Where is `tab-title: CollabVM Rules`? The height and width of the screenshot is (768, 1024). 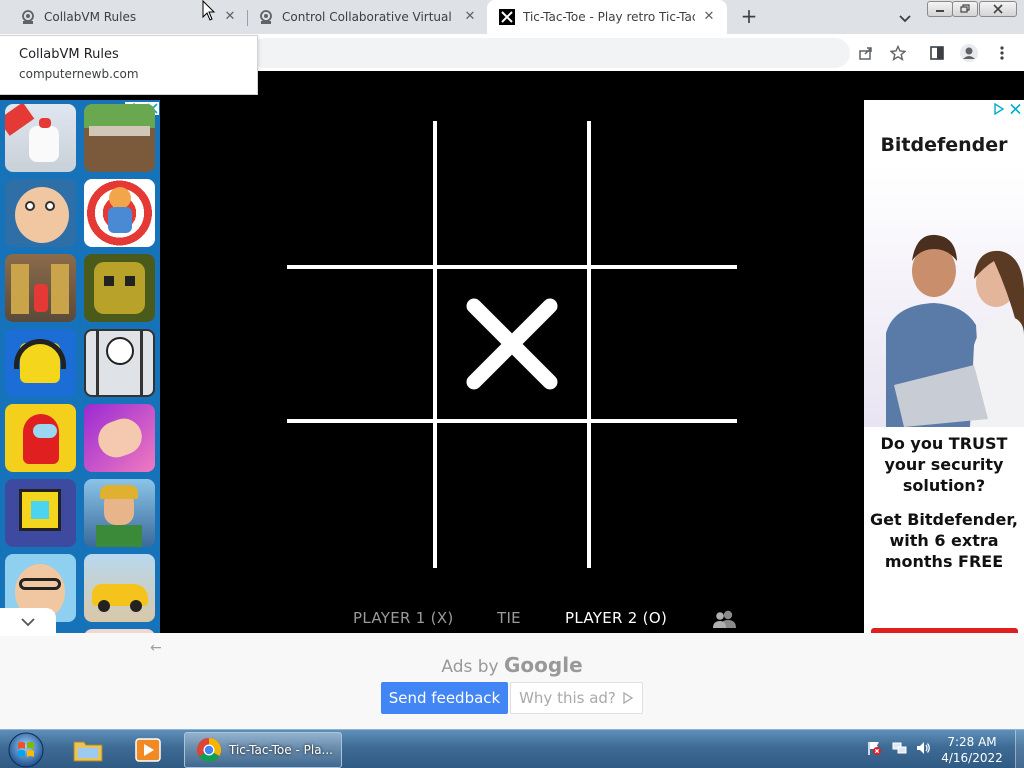 tab-title: CollabVM Rules is located at coordinates (90, 17).